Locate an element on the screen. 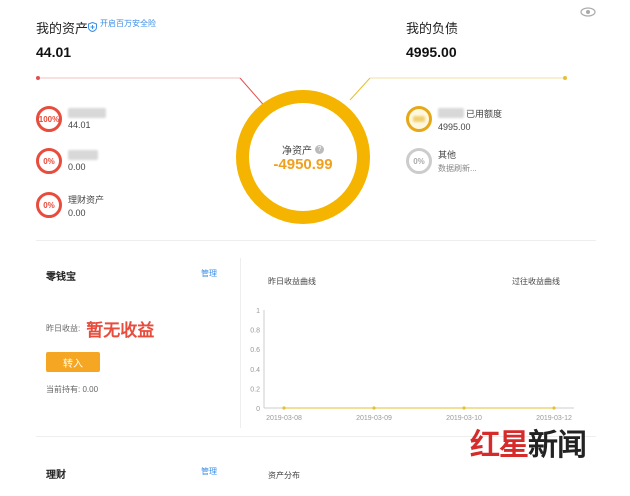 The width and height of the screenshot is (630, 496). y-tick-label: 0.4 is located at coordinates (255, 370).